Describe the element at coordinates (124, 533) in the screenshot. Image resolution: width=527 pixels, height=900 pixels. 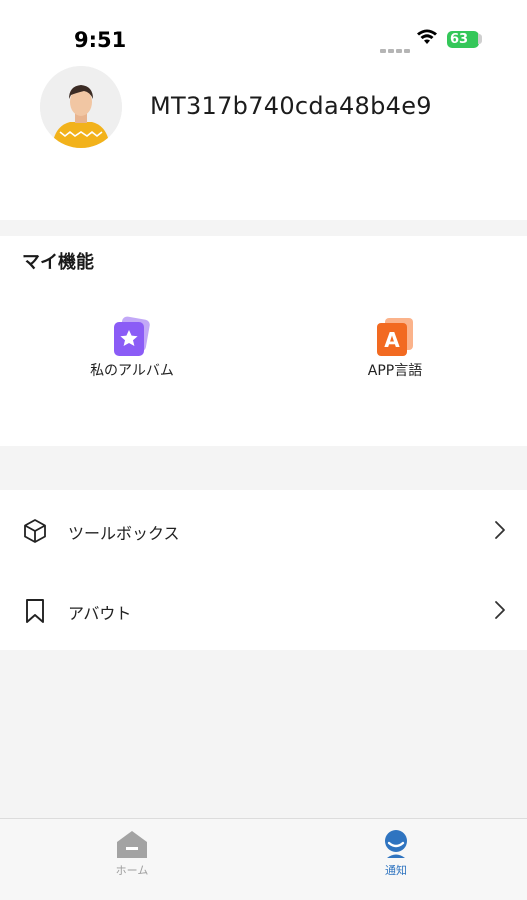
I see `menu-item-label: ツールボックス` at that location.